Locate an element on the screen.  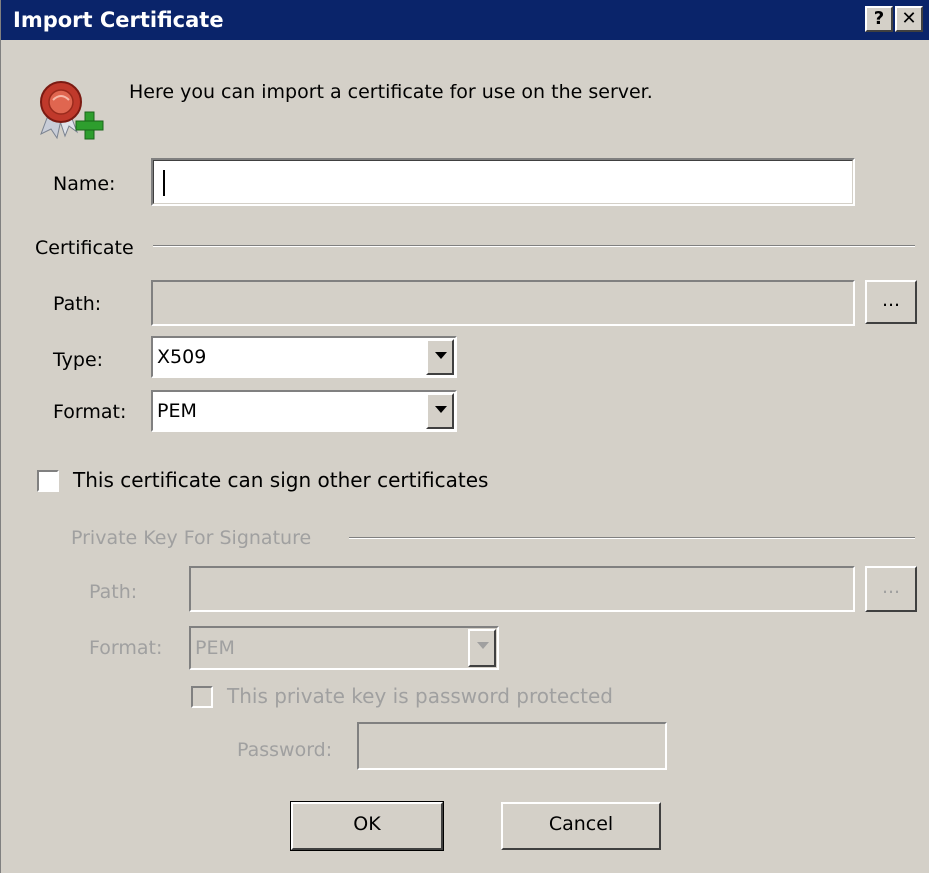
password-protected-label: This private key is password protected is located at coordinates (420, 696).